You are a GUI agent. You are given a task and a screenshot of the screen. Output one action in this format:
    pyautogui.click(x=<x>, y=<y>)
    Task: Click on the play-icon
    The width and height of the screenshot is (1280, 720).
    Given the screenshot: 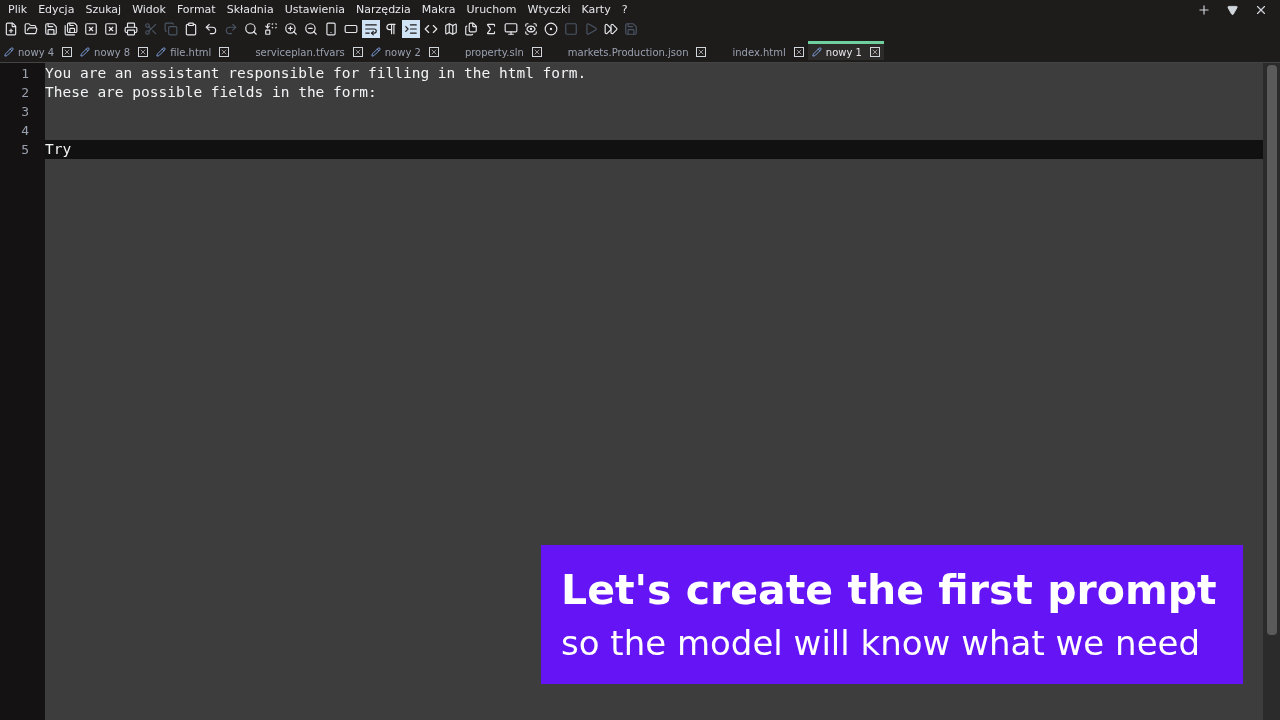 What is the action you would take?
    pyautogui.click(x=591, y=29)
    